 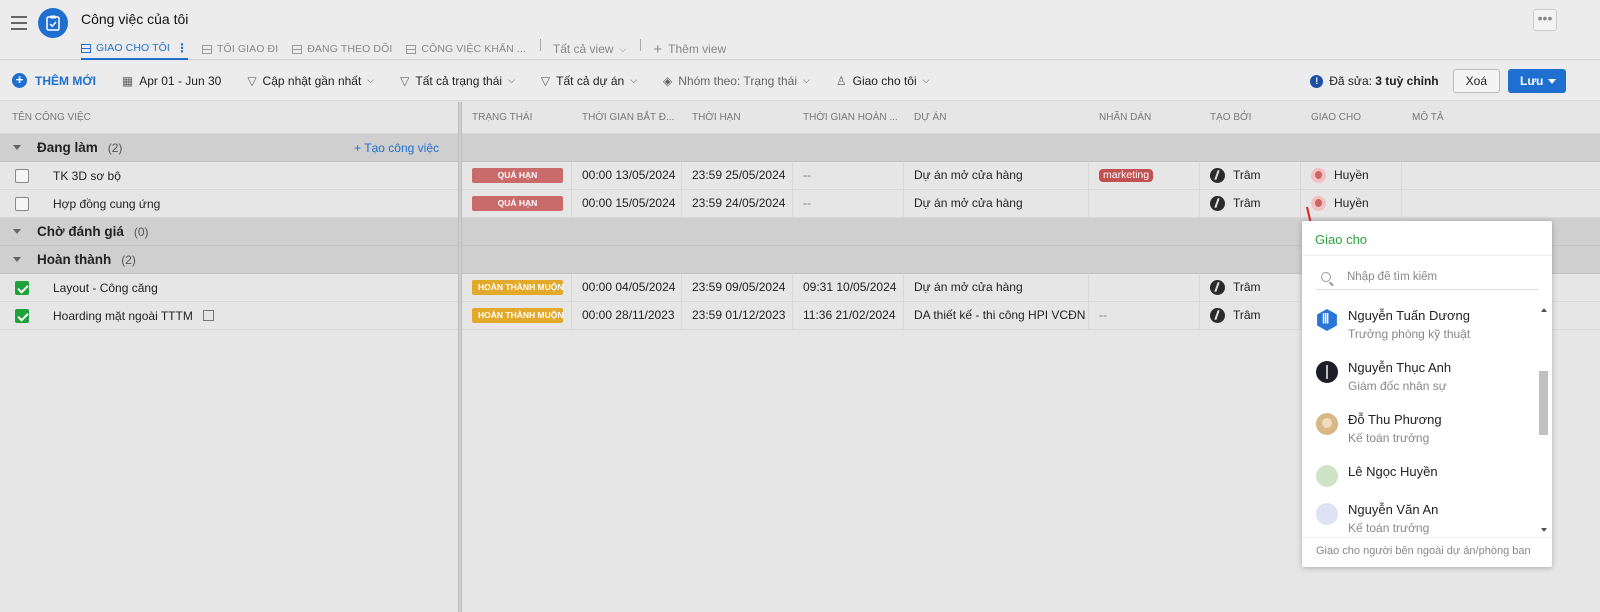 I want to click on list-item: Đỗ Thu Phương Kế toán trưởng, so click(x=1420, y=433).